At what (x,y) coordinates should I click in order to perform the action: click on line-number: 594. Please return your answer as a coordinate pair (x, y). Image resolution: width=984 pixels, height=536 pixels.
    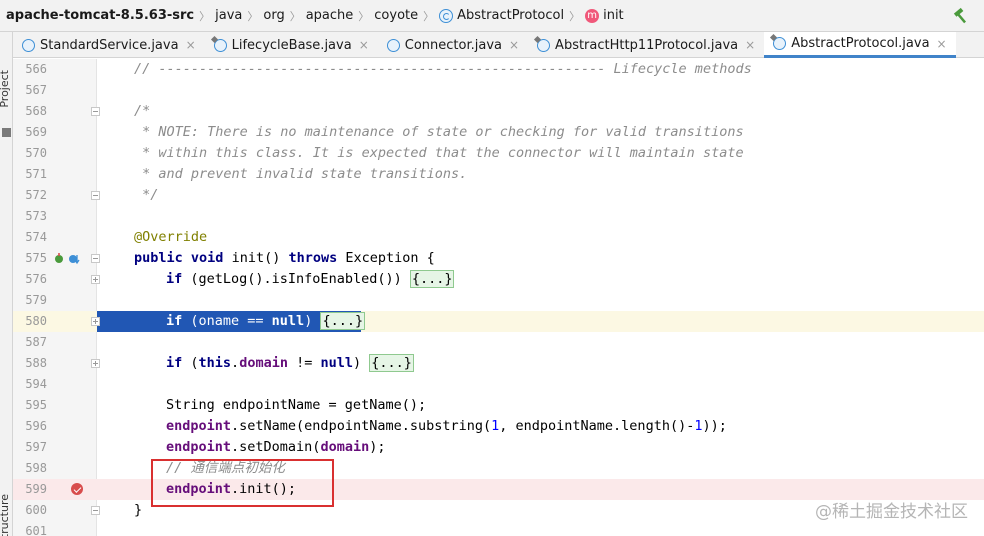
    Looking at the image, I should click on (36, 384).